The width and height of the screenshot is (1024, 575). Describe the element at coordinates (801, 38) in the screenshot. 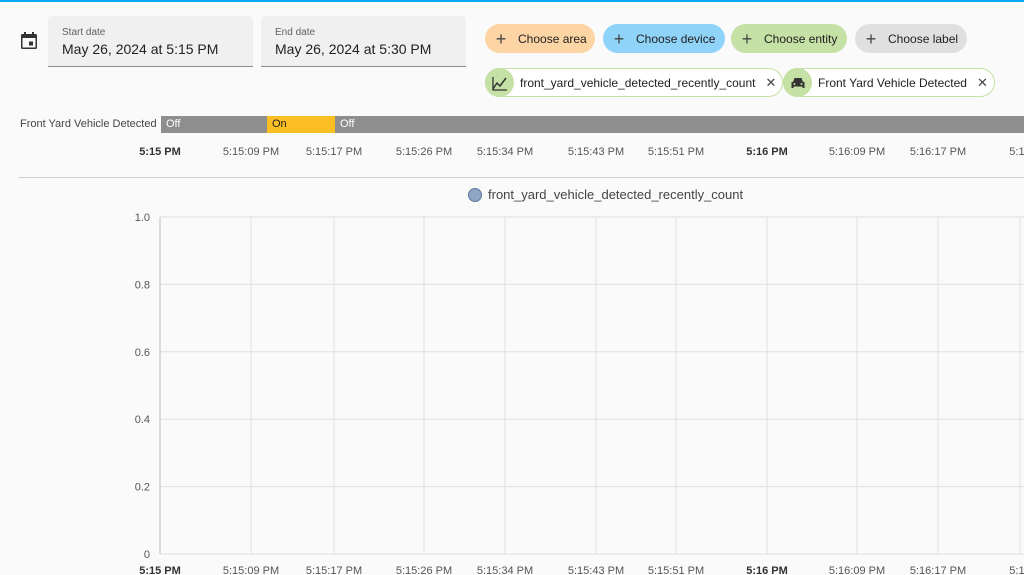

I see `choose-entity-label: Choose entity` at that location.